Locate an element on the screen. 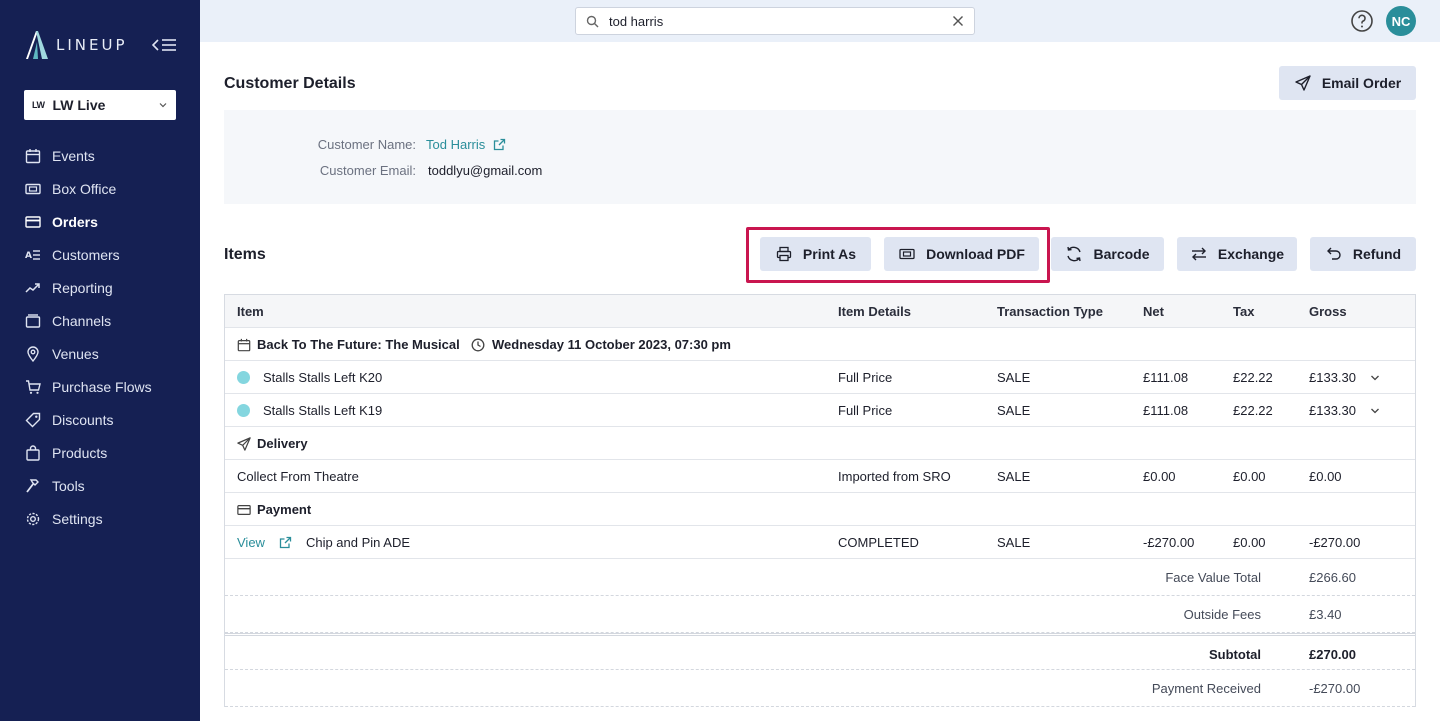 The image size is (1440, 721). venue-select: LW LW Live is located at coordinates (100, 105).